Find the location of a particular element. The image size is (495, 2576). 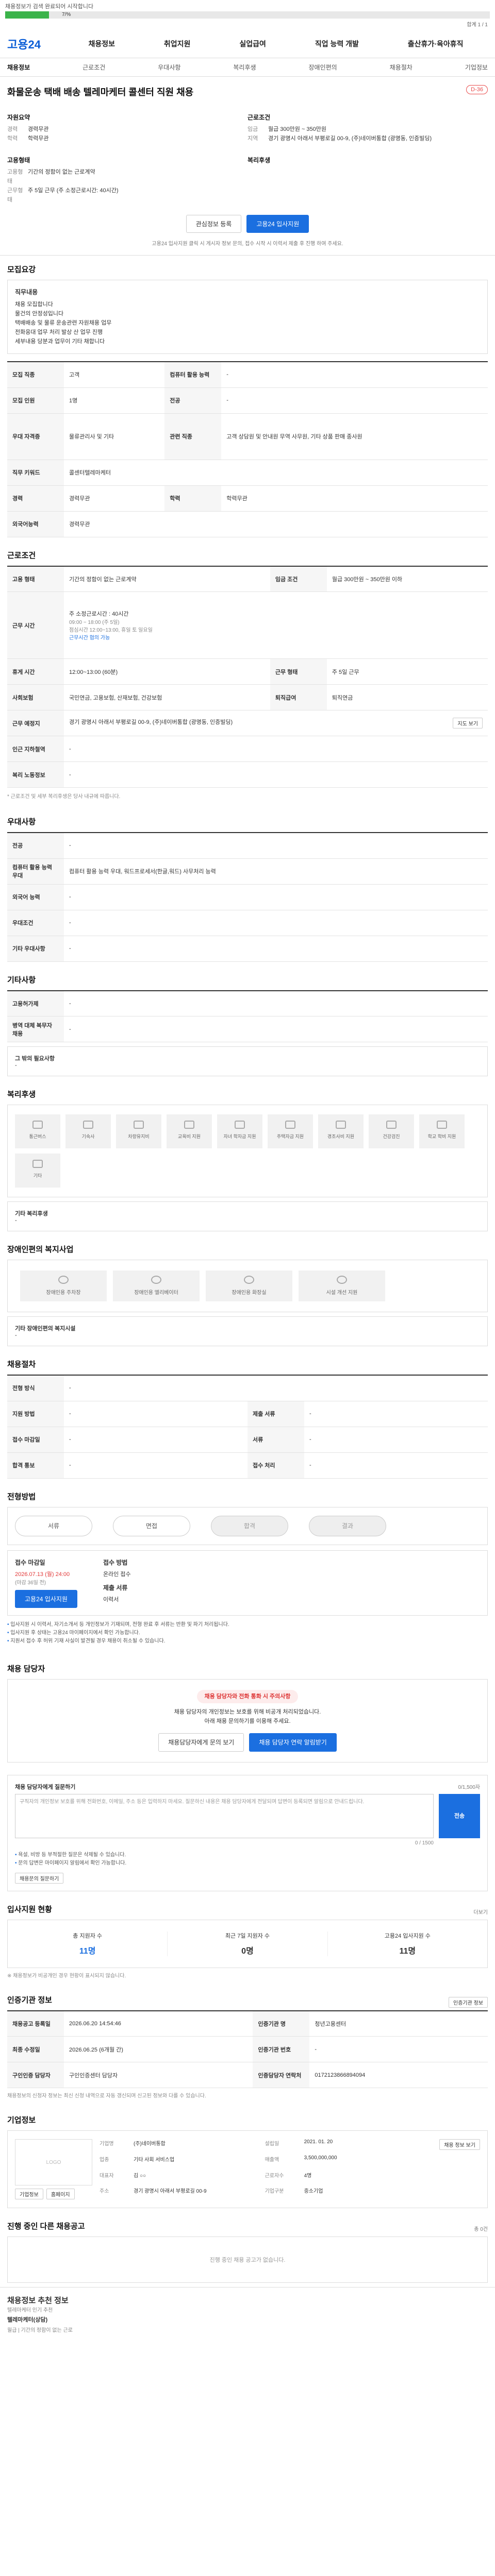

process-steps: 서류 면접 합격 결과 is located at coordinates (247, 1525).